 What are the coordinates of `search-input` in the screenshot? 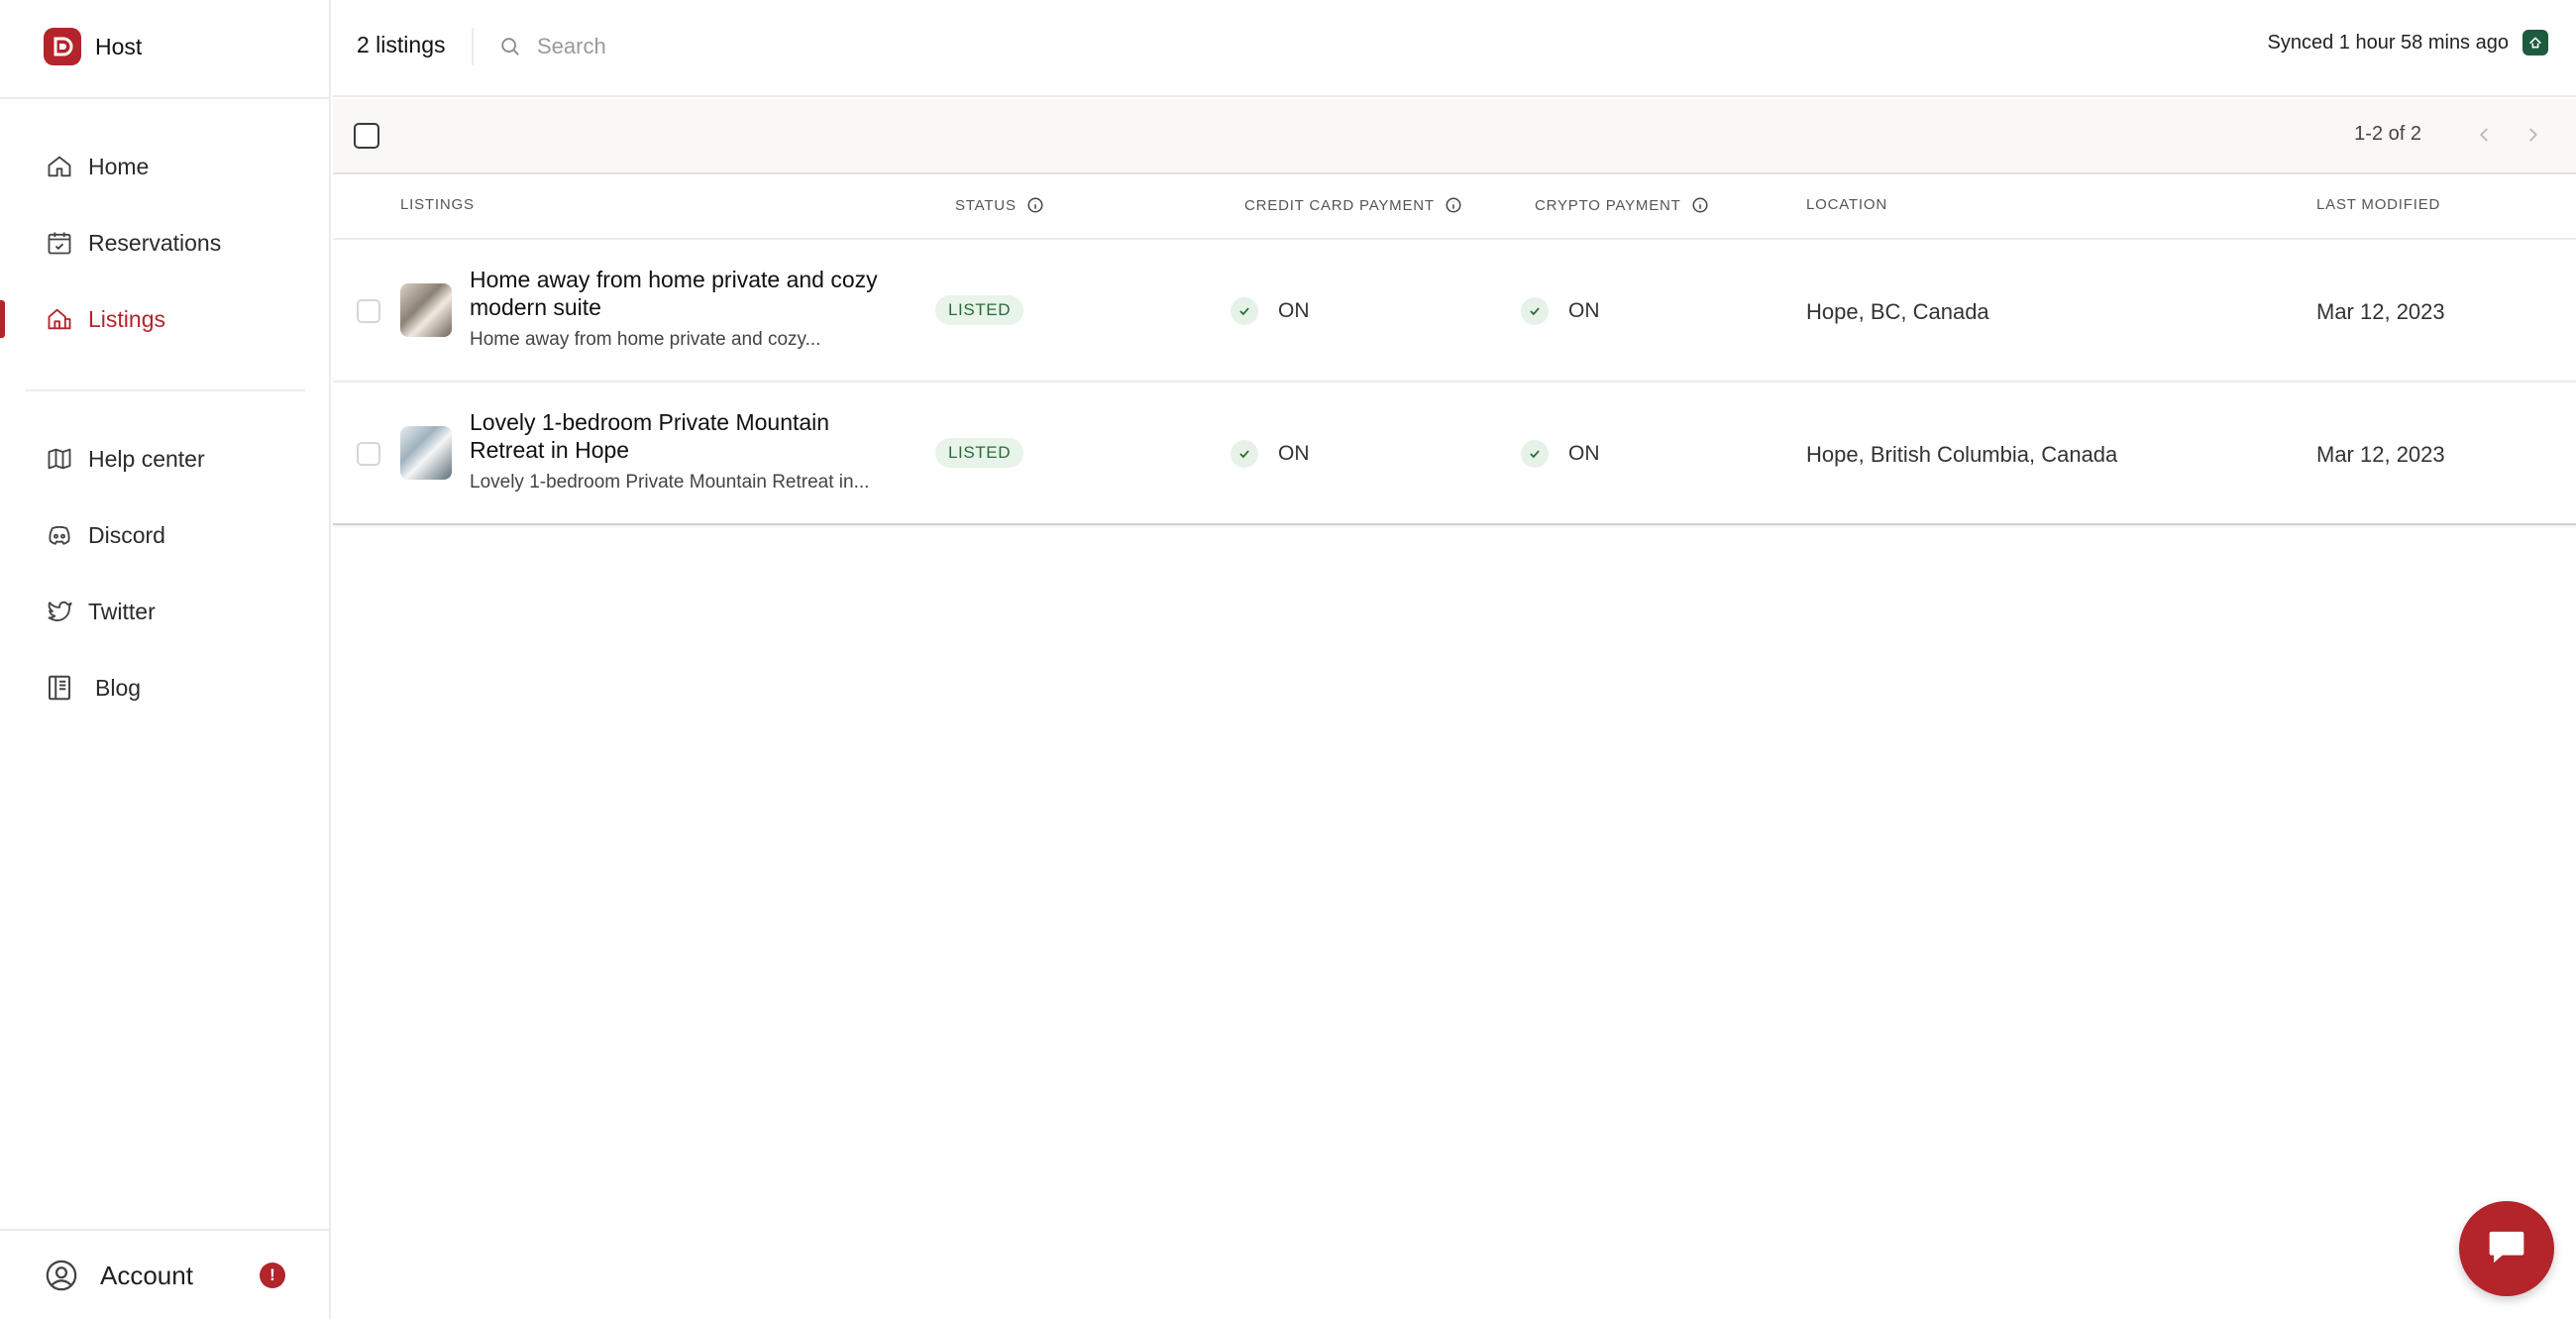 It's located at (834, 47).